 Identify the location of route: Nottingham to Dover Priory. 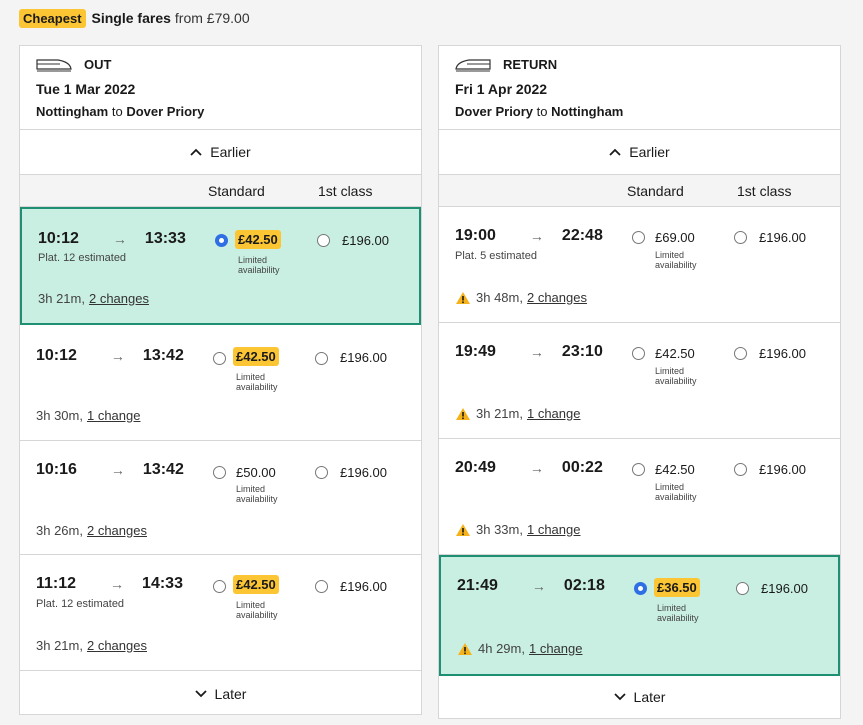
(120, 111).